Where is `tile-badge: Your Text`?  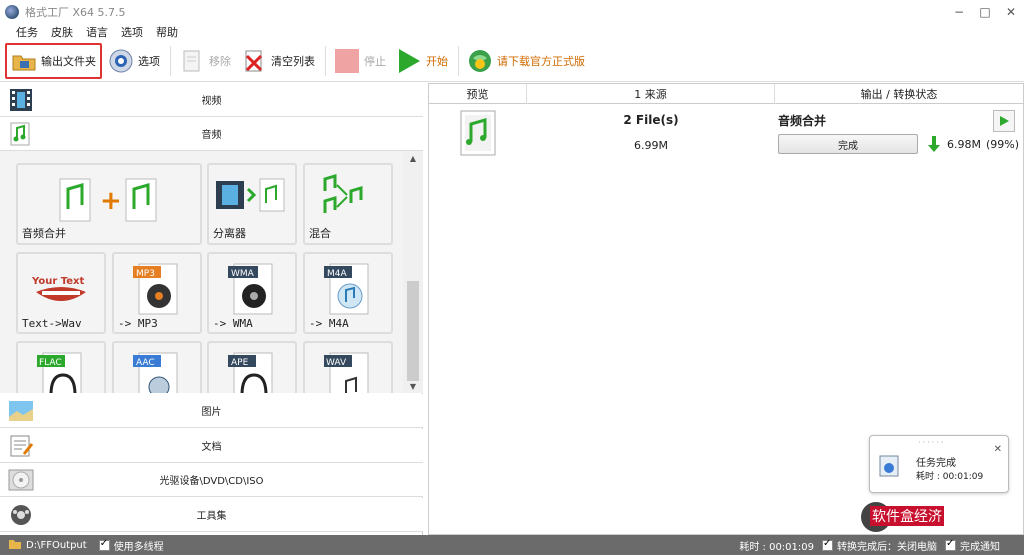
tile-badge: Your Text is located at coordinates (57, 281).